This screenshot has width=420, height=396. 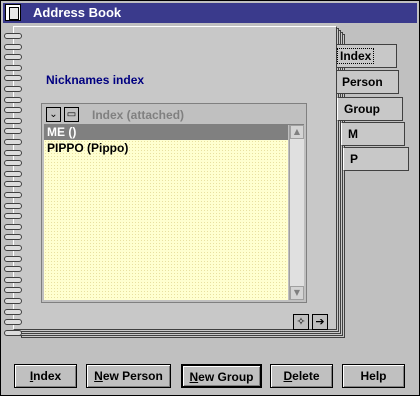 I want to click on dropdown-icon: ⌄, so click(x=53, y=114).